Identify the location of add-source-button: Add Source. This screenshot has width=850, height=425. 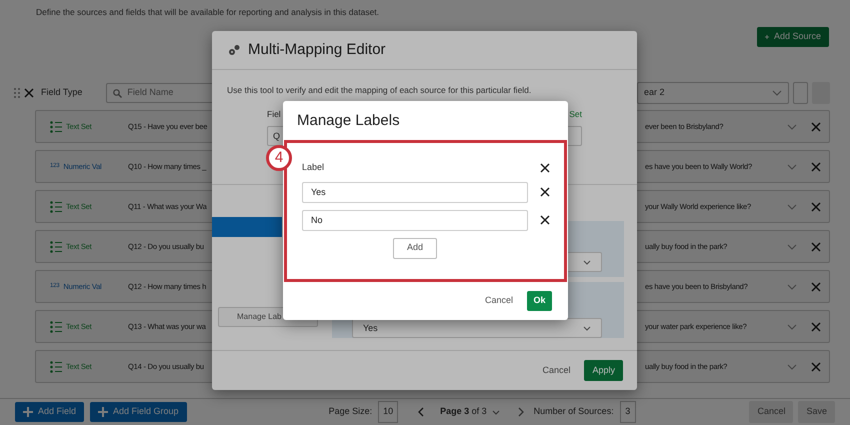
(793, 37).